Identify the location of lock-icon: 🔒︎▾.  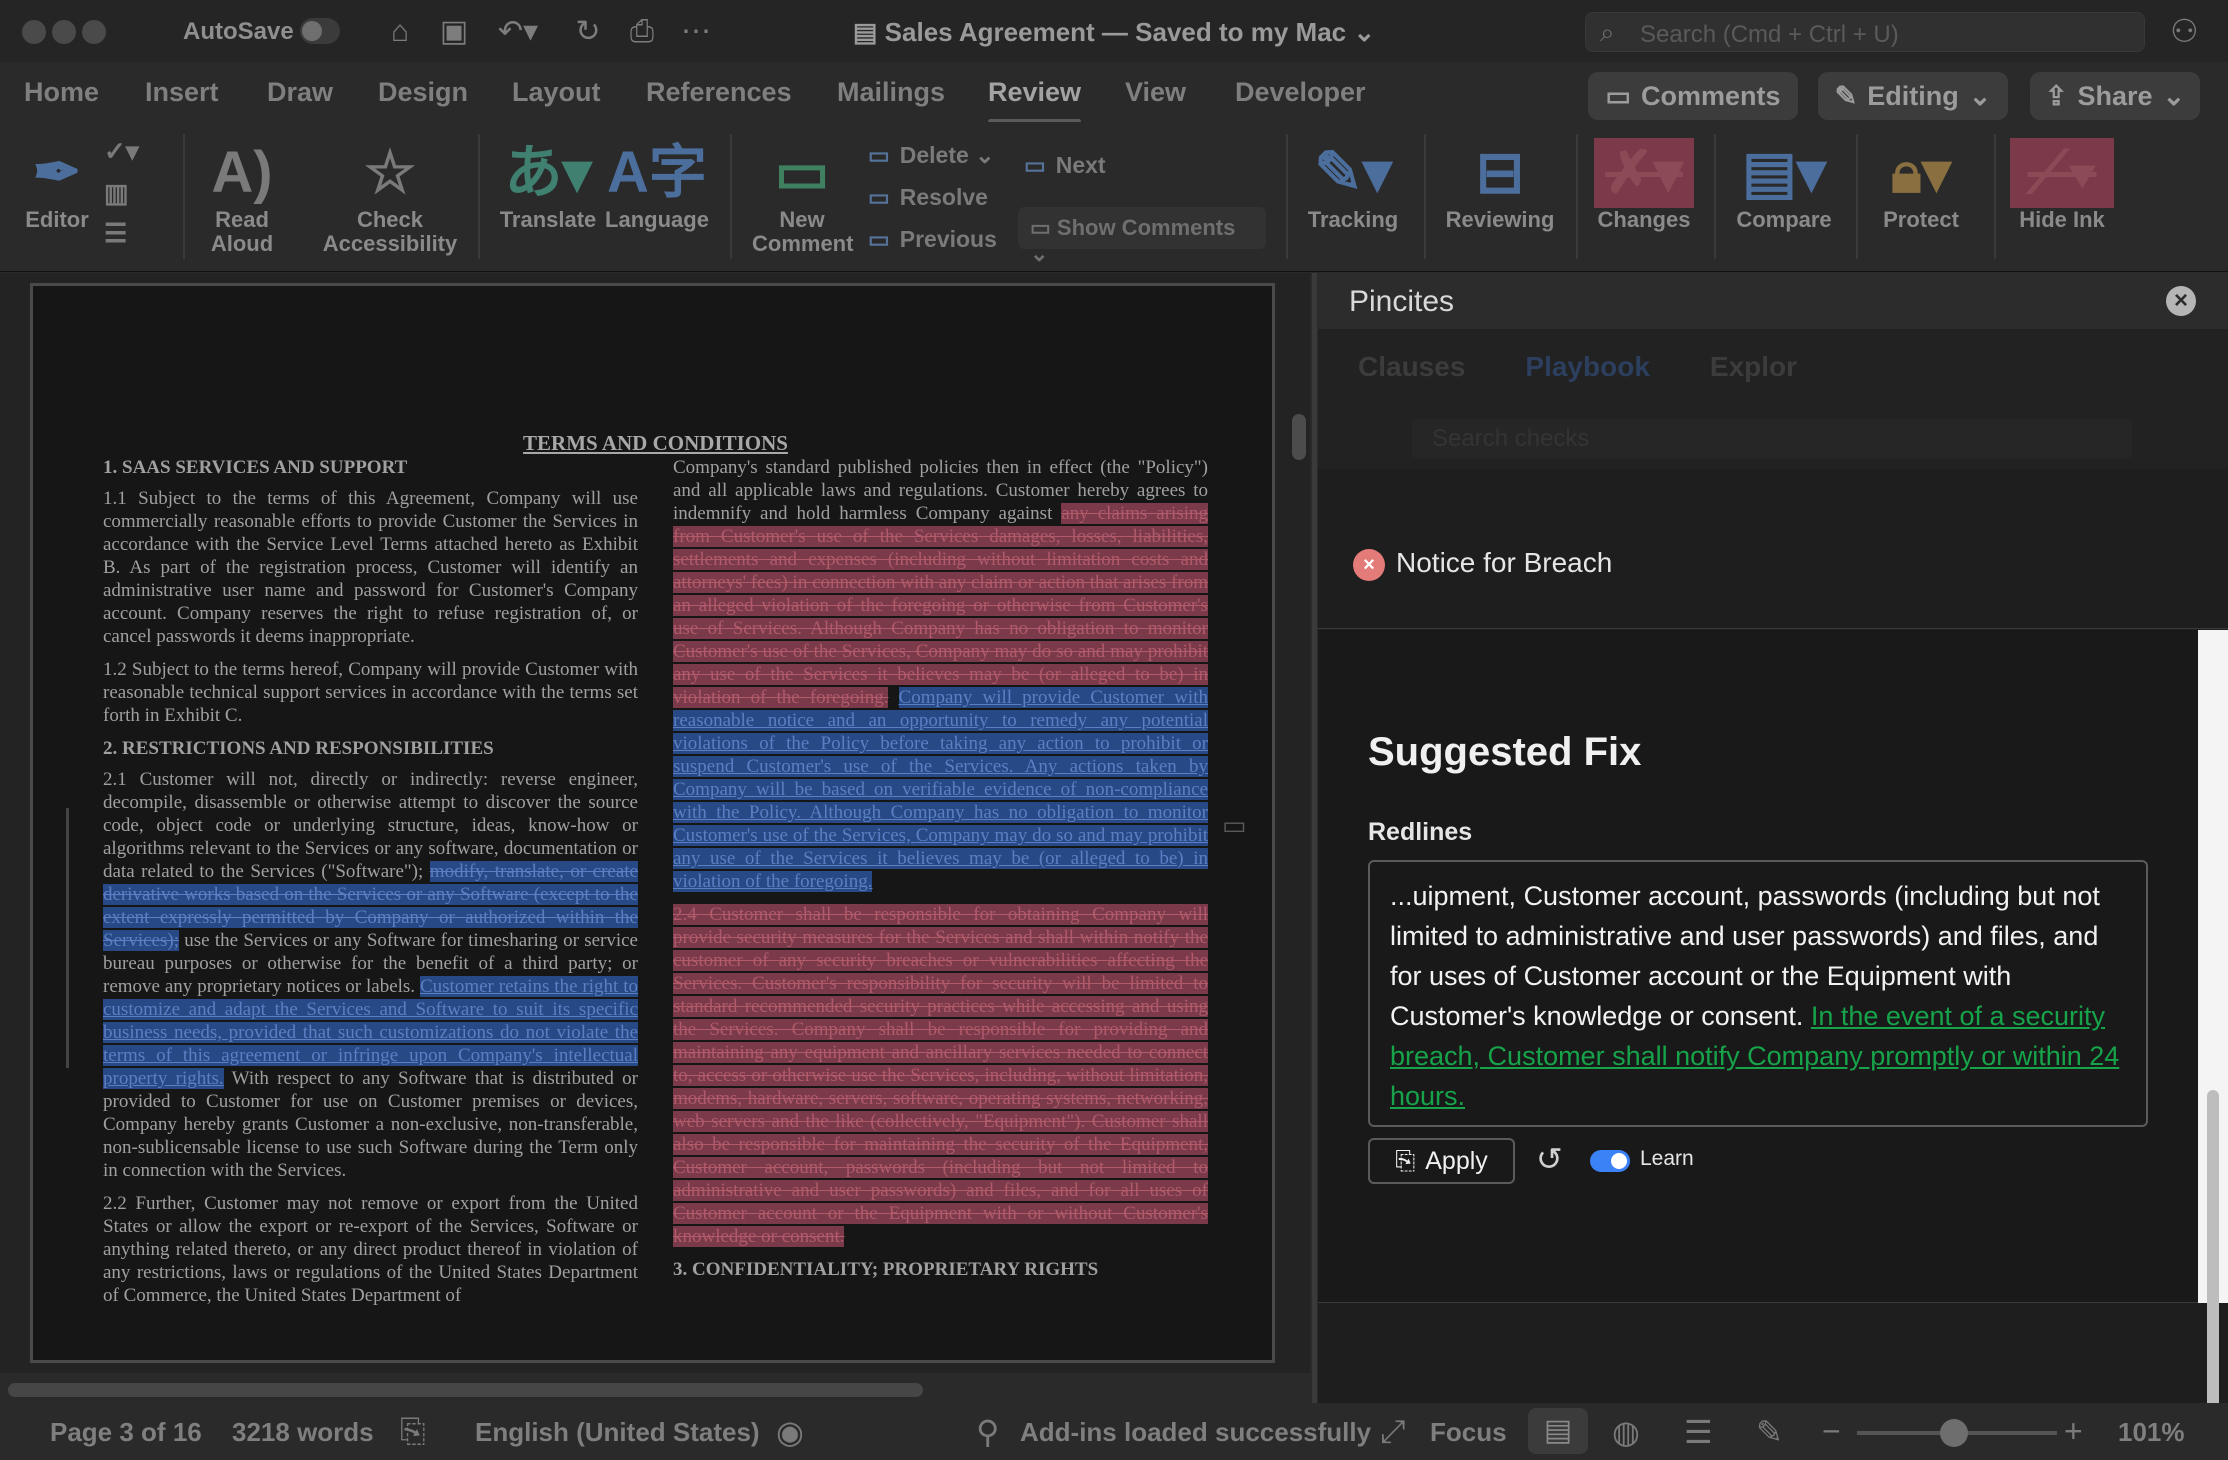
(1921, 172).